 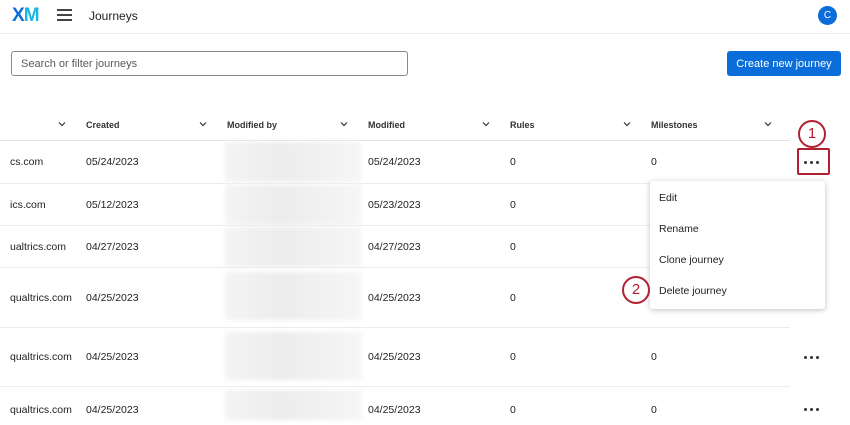 What do you see at coordinates (394, 205) in the screenshot?
I see `table-cell-modified: 05/23/2023` at bounding box center [394, 205].